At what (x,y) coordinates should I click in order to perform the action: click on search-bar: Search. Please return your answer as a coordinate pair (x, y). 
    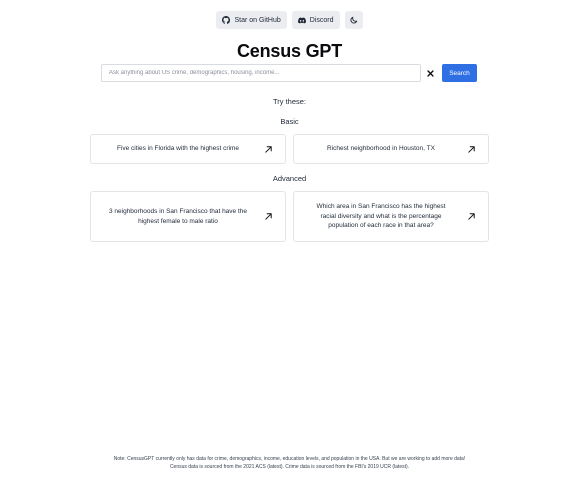
    Looking at the image, I should click on (289, 73).